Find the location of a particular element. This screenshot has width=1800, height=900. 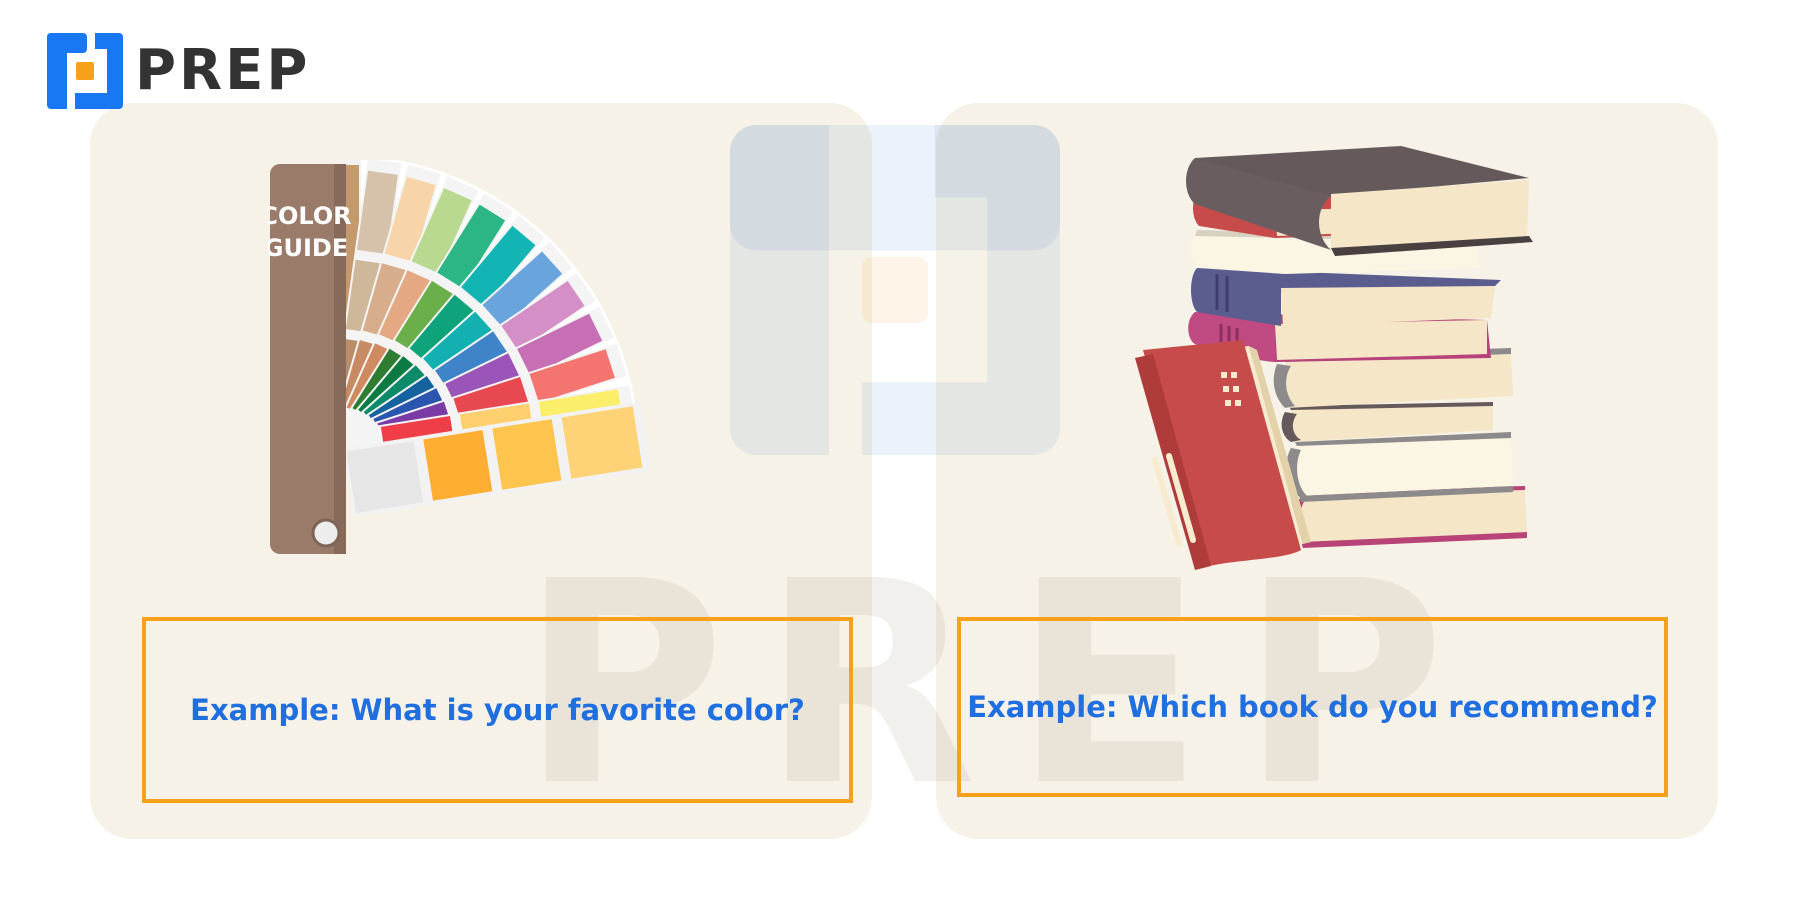

example-box-book-recommend: Example: Which book do you recommend? is located at coordinates (1312, 707).